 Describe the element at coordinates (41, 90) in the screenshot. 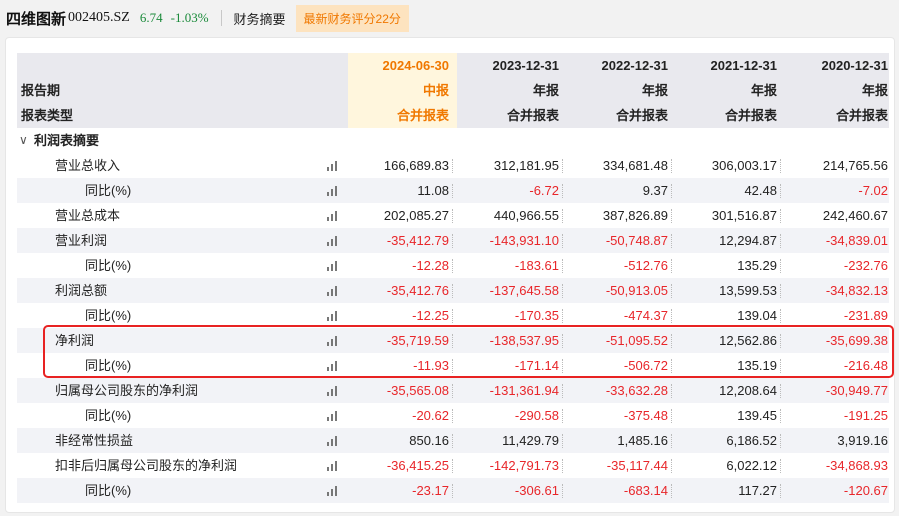

I see `report-period-label: 报告期` at that location.